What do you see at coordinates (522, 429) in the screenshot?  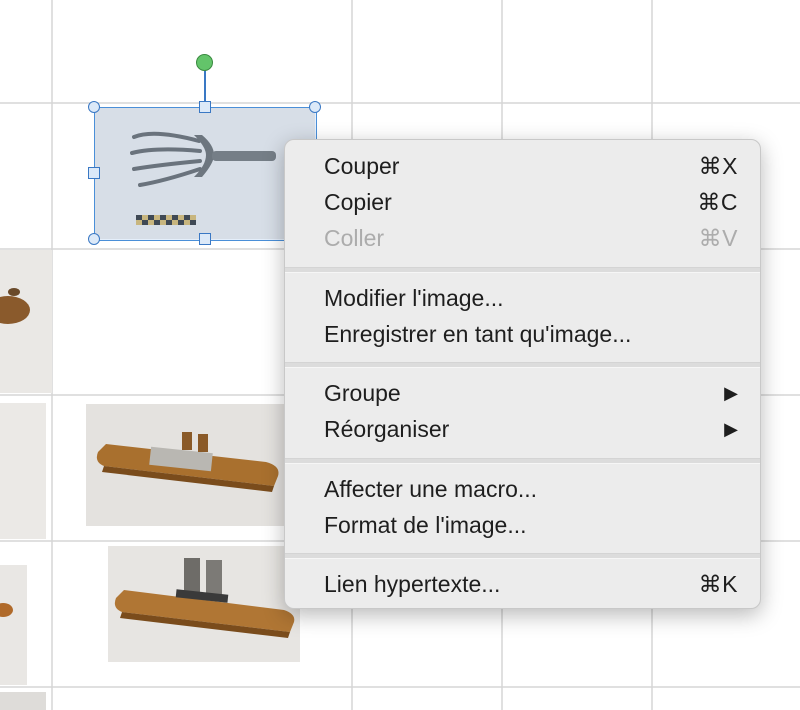 I see `menu-item-reorganiser: Réorganiser ▶` at bounding box center [522, 429].